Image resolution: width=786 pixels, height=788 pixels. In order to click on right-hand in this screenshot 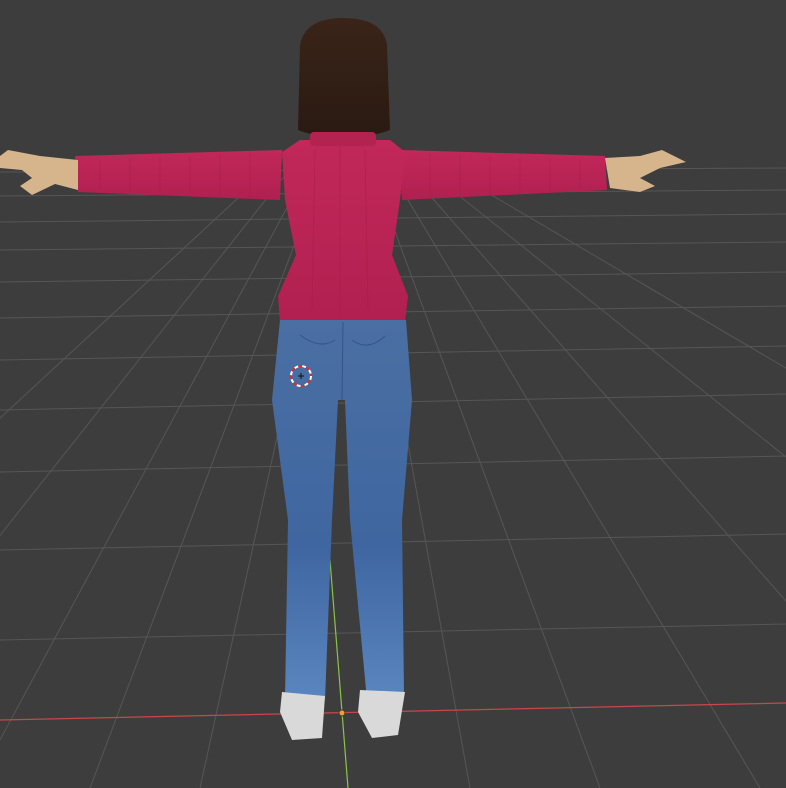, I will do `click(645, 171)`.